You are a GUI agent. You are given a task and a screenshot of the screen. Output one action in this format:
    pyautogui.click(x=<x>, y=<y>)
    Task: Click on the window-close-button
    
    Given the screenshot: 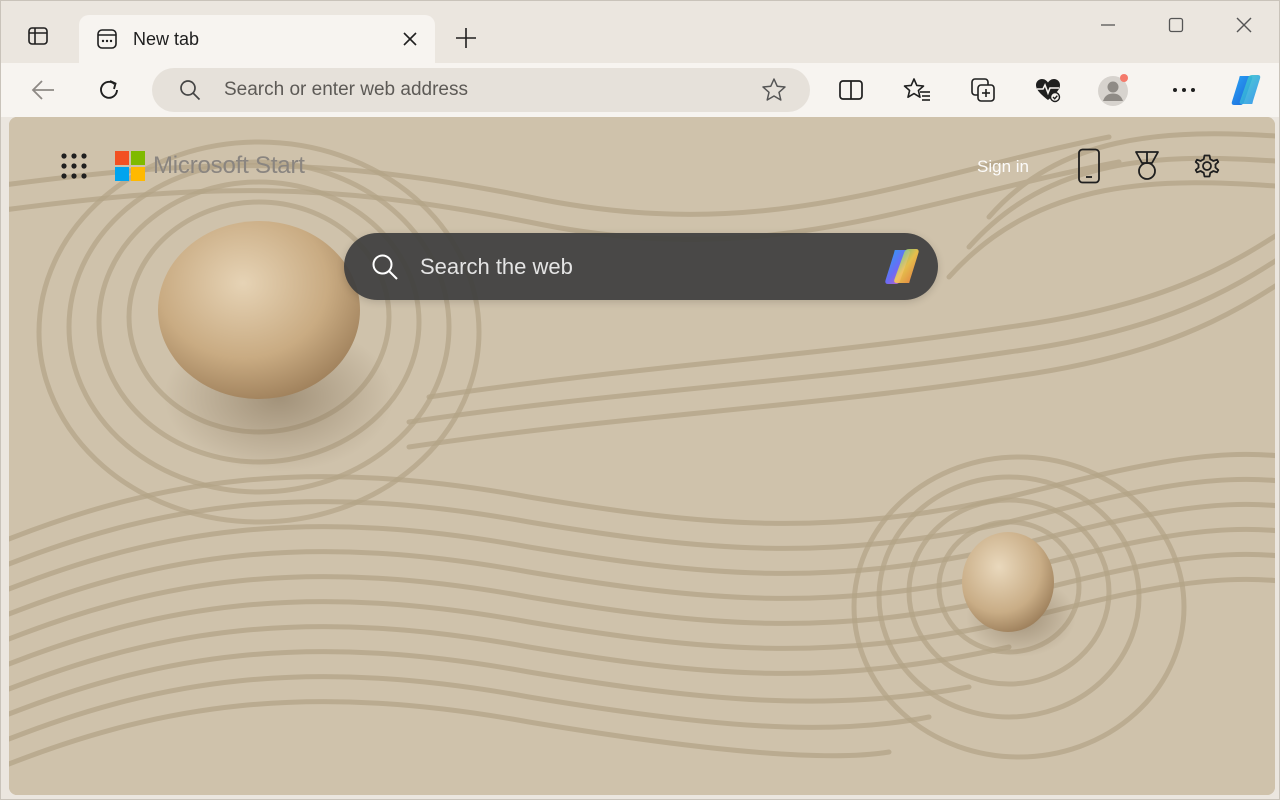 What is the action you would take?
    pyautogui.click(x=1244, y=25)
    